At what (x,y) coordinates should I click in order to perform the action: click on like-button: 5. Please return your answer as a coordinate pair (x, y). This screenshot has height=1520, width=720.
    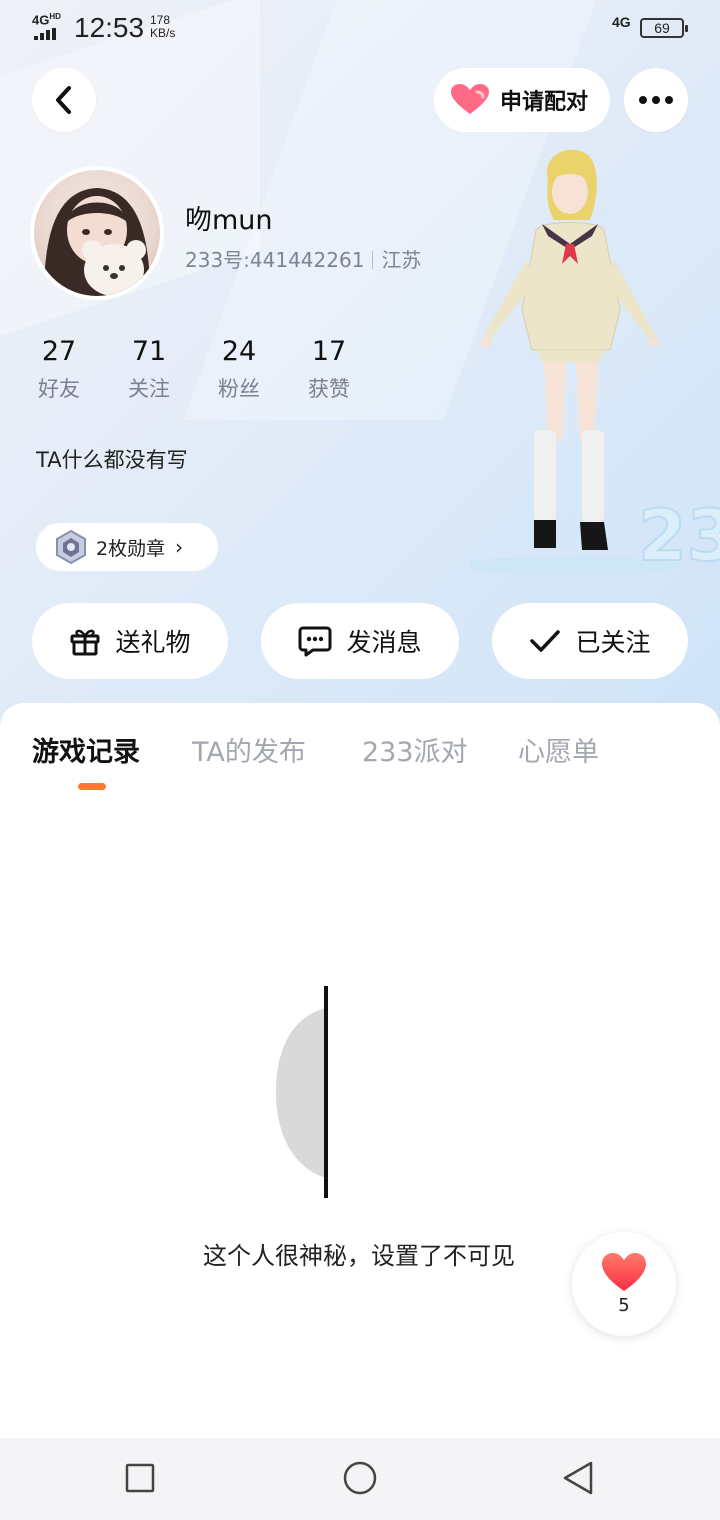
    Looking at the image, I should click on (624, 1284).